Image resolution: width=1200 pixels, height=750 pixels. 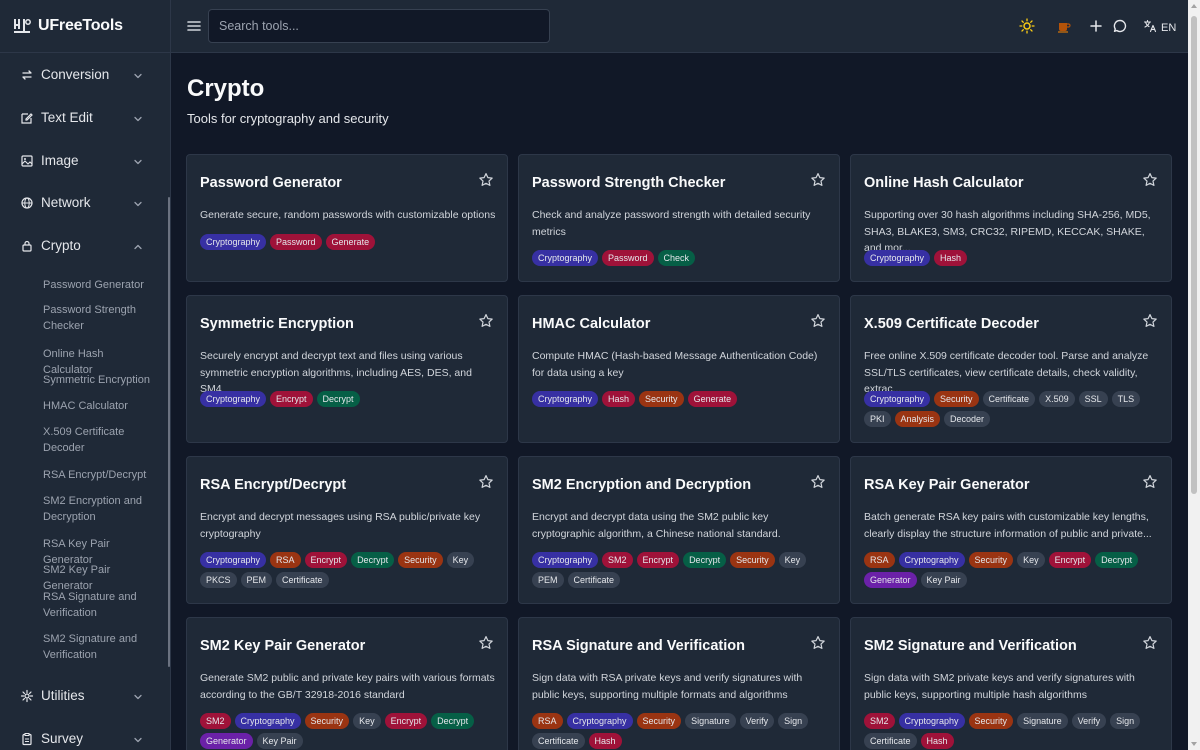 What do you see at coordinates (1159, 27) in the screenshot?
I see `language-selector: EN` at bounding box center [1159, 27].